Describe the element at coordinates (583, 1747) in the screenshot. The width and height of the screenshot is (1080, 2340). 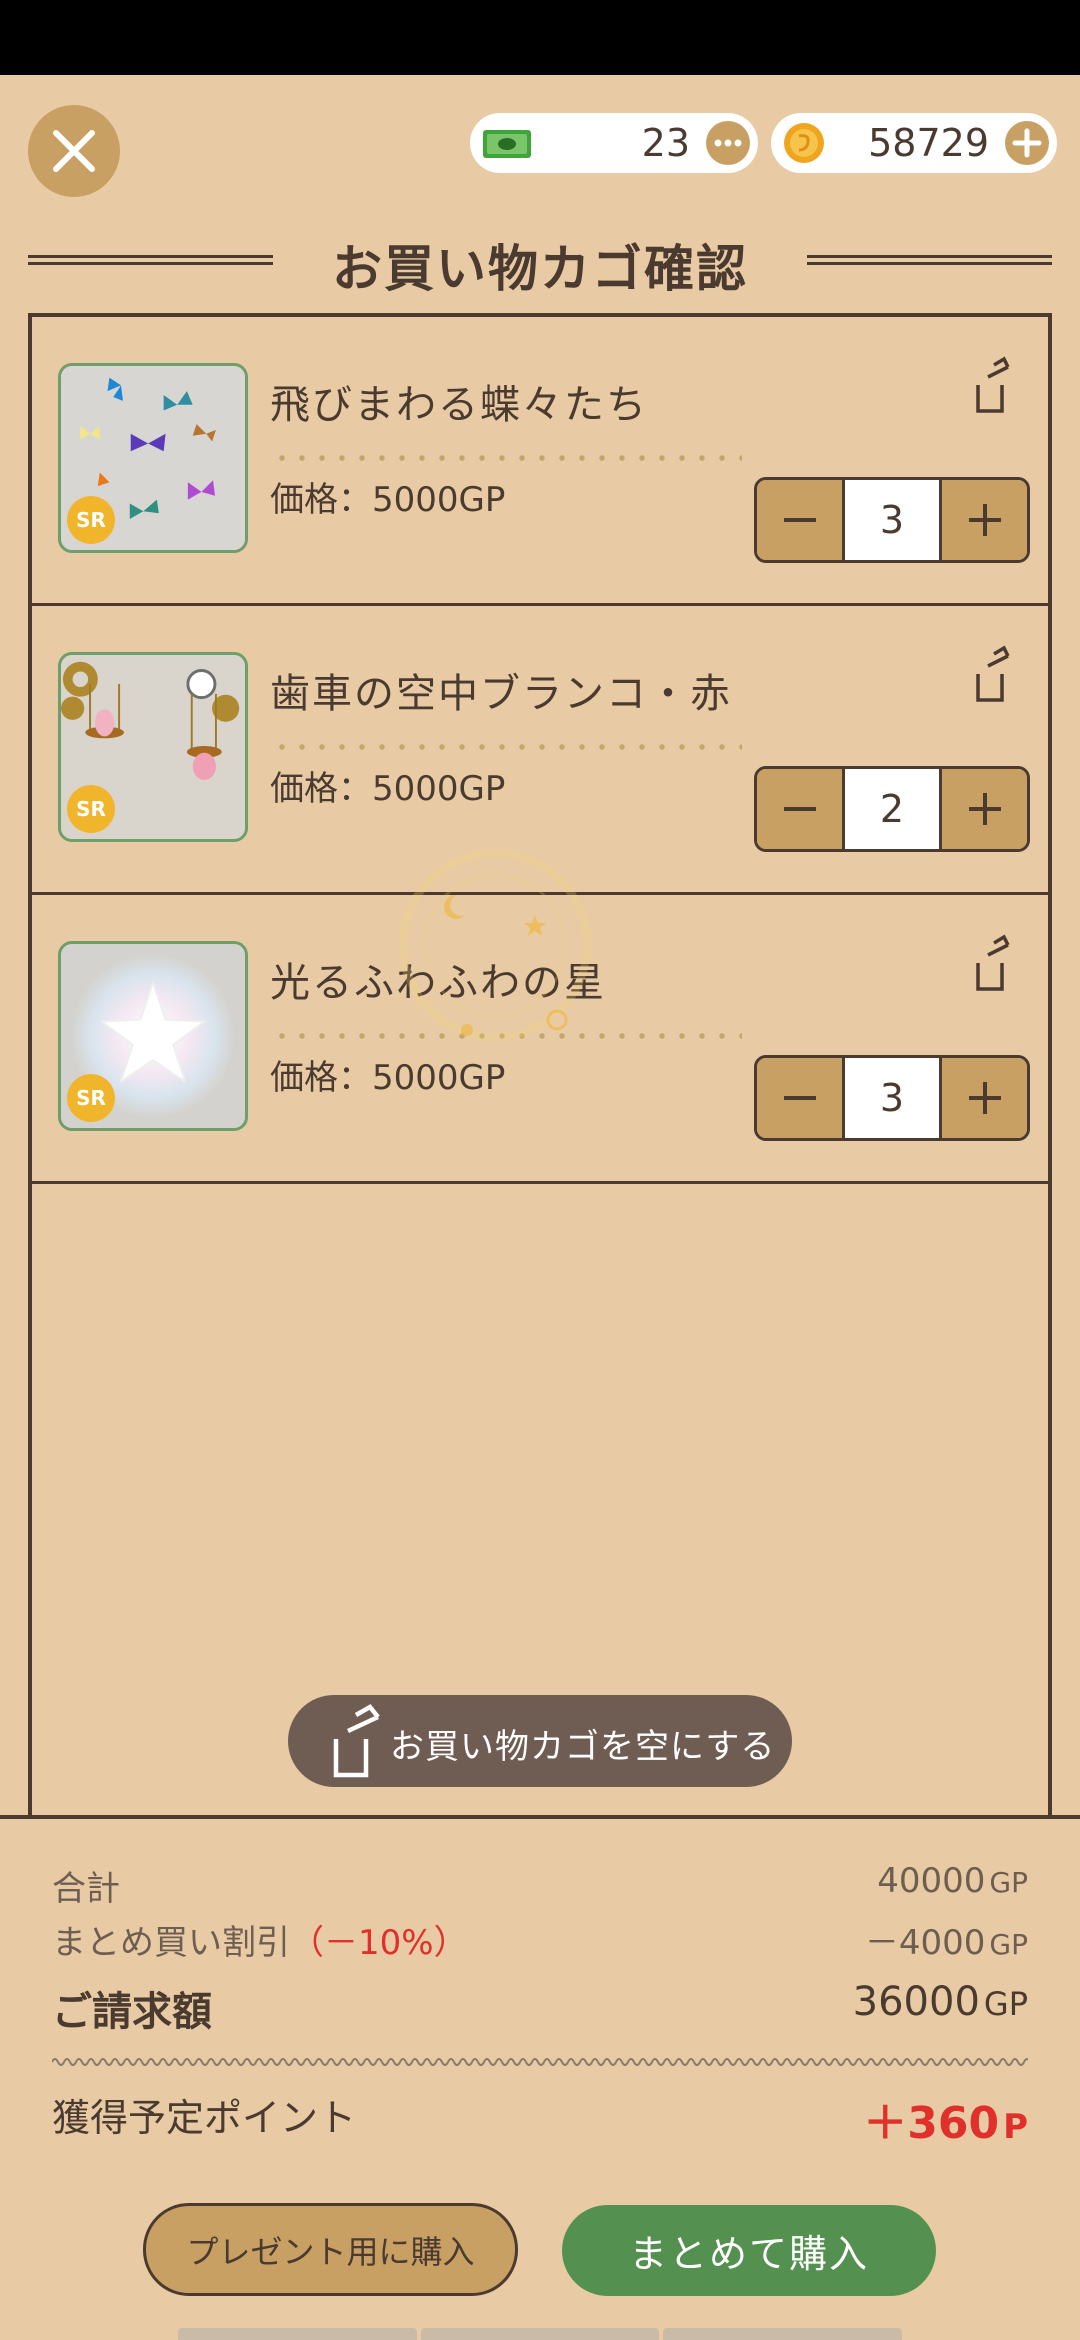
I see `empty-cart-label: お買い物カゴを空にする` at that location.